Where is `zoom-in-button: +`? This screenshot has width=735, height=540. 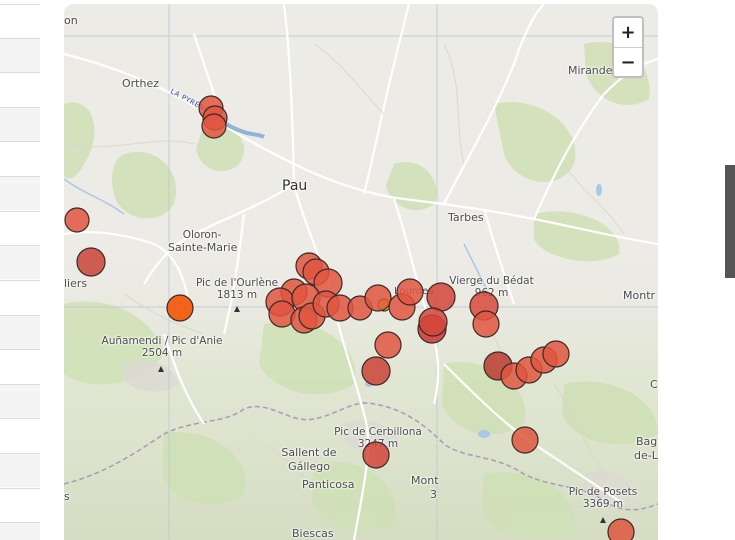 zoom-in-button: + is located at coordinates (628, 33).